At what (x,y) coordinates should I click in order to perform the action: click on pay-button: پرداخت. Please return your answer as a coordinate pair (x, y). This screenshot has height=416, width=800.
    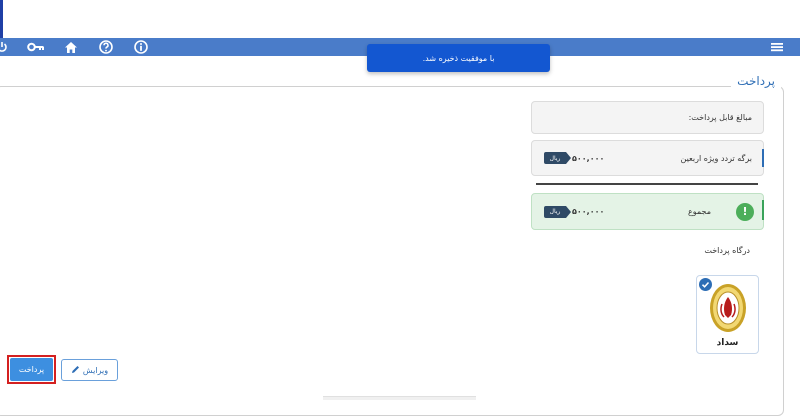
    Looking at the image, I should click on (31, 369).